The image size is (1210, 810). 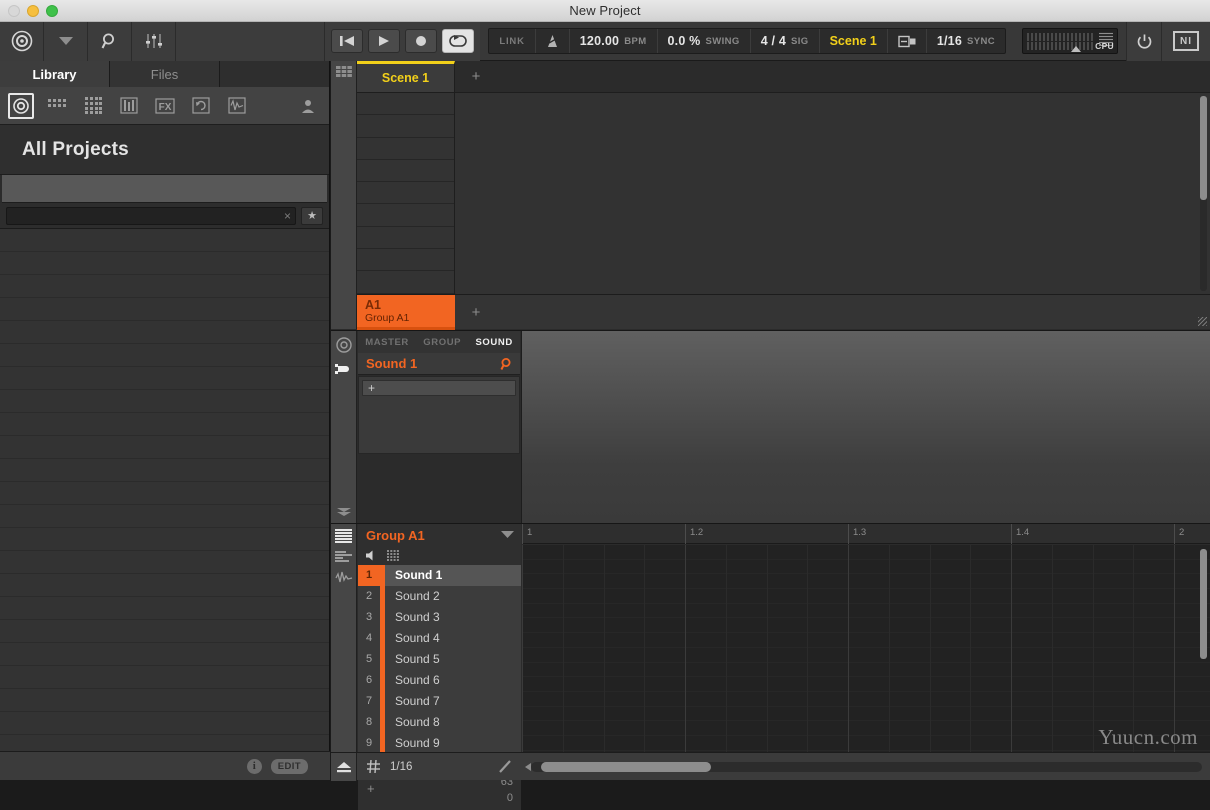 I want to click on grid-resolution-control: 1/16, so click(x=439, y=766).